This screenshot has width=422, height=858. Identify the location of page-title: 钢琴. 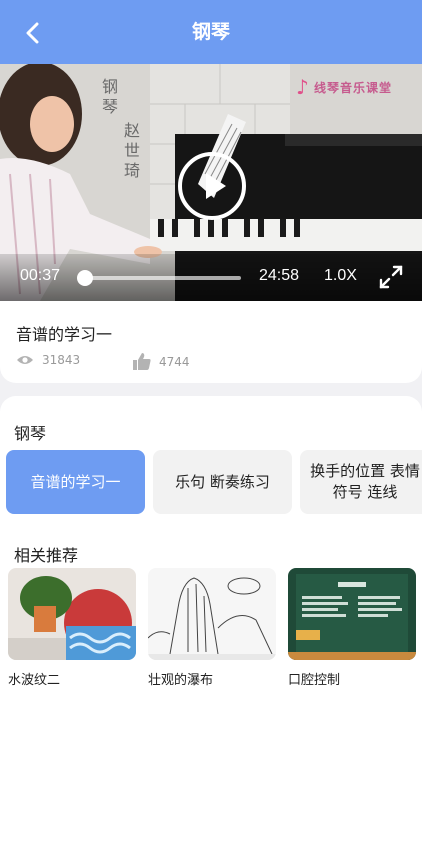
(210, 32).